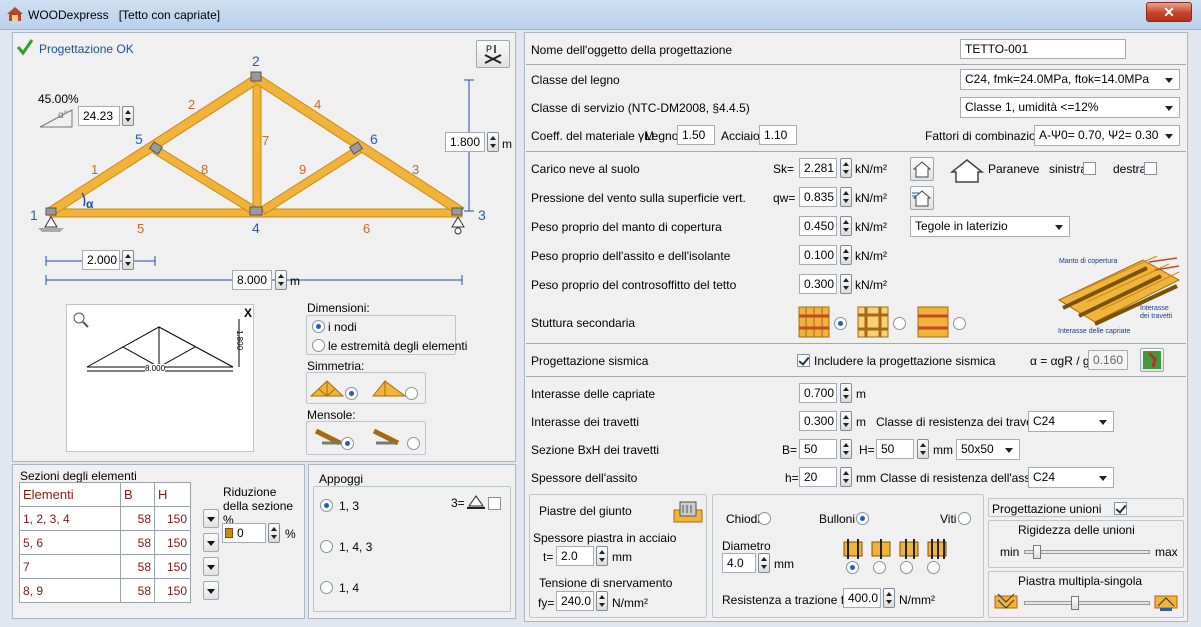 The height and width of the screenshot is (627, 1201). I want to click on truss-spacing-spinner, so click(846, 393).